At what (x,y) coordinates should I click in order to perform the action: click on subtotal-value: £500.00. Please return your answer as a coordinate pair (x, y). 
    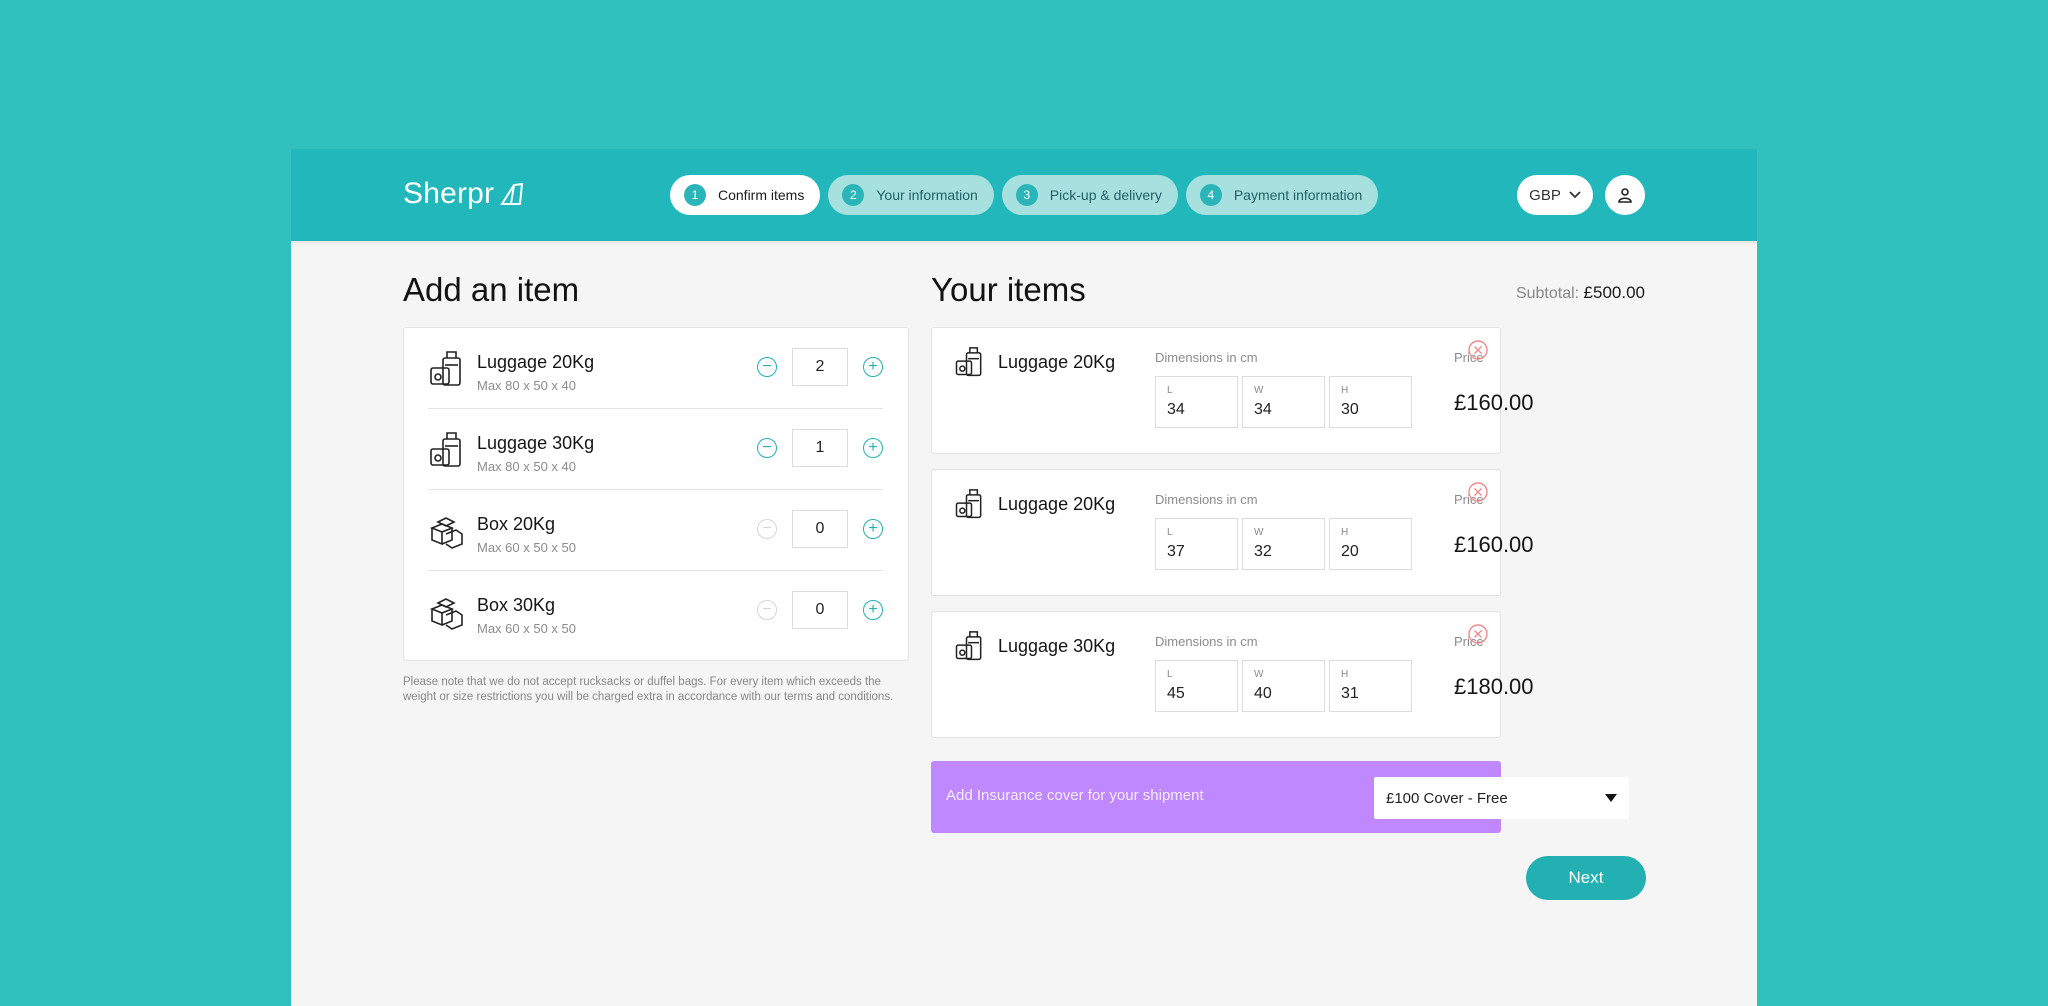
    Looking at the image, I should click on (1614, 292).